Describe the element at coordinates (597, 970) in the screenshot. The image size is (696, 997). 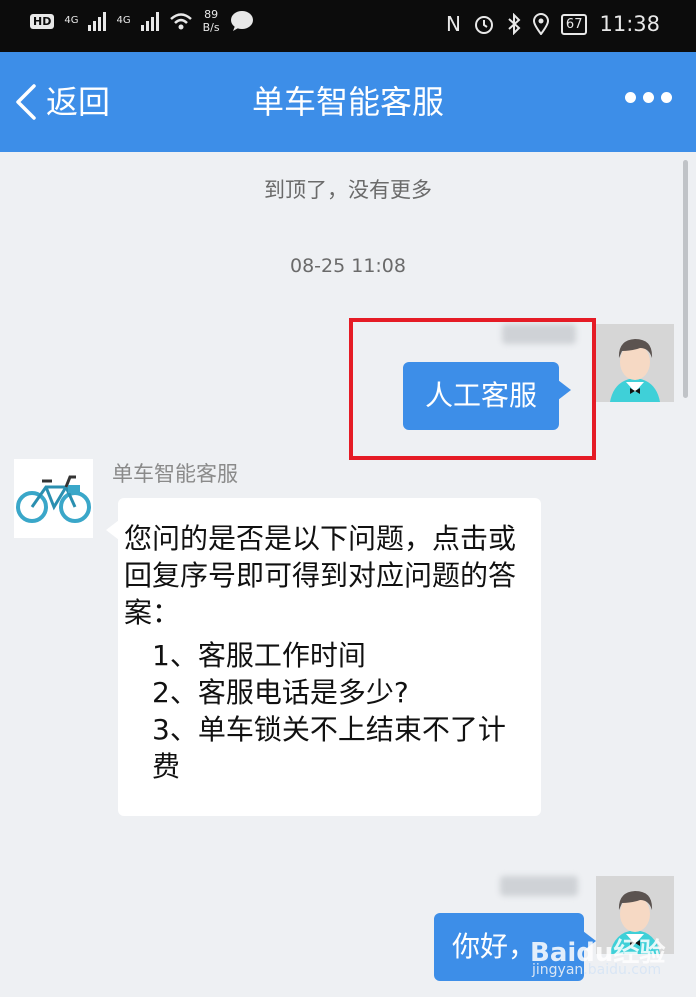
I see `watermark-url: jingyan.baidu.com` at that location.